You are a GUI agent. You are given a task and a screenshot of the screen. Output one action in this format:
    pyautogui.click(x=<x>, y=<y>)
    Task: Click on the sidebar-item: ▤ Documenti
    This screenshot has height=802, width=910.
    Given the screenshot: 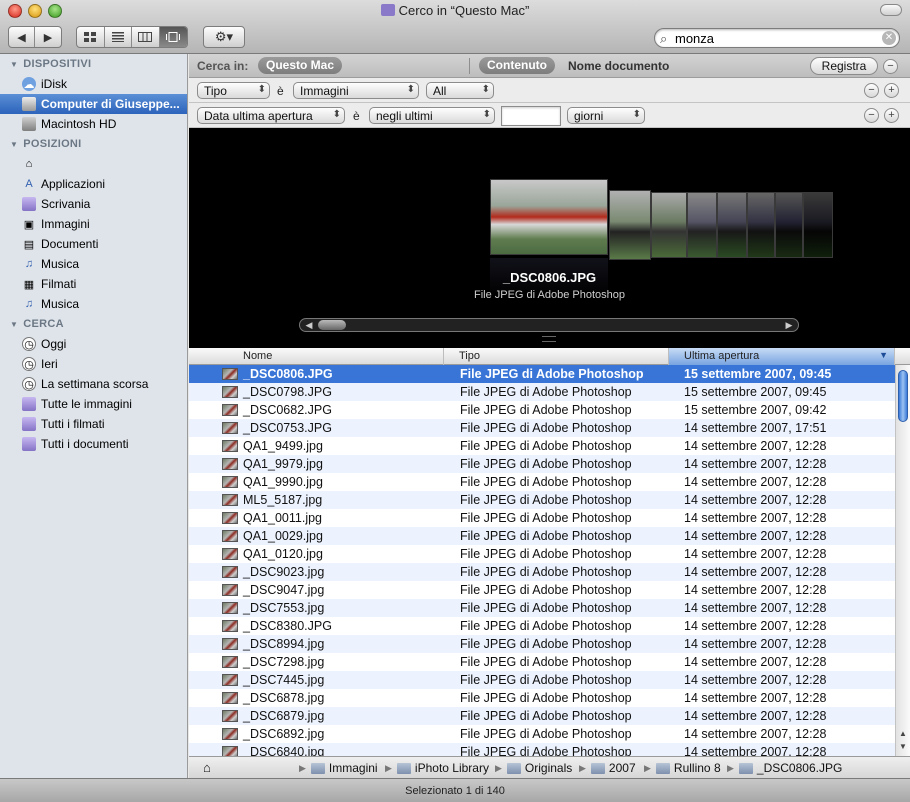 What is the action you would take?
    pyautogui.click(x=93, y=244)
    